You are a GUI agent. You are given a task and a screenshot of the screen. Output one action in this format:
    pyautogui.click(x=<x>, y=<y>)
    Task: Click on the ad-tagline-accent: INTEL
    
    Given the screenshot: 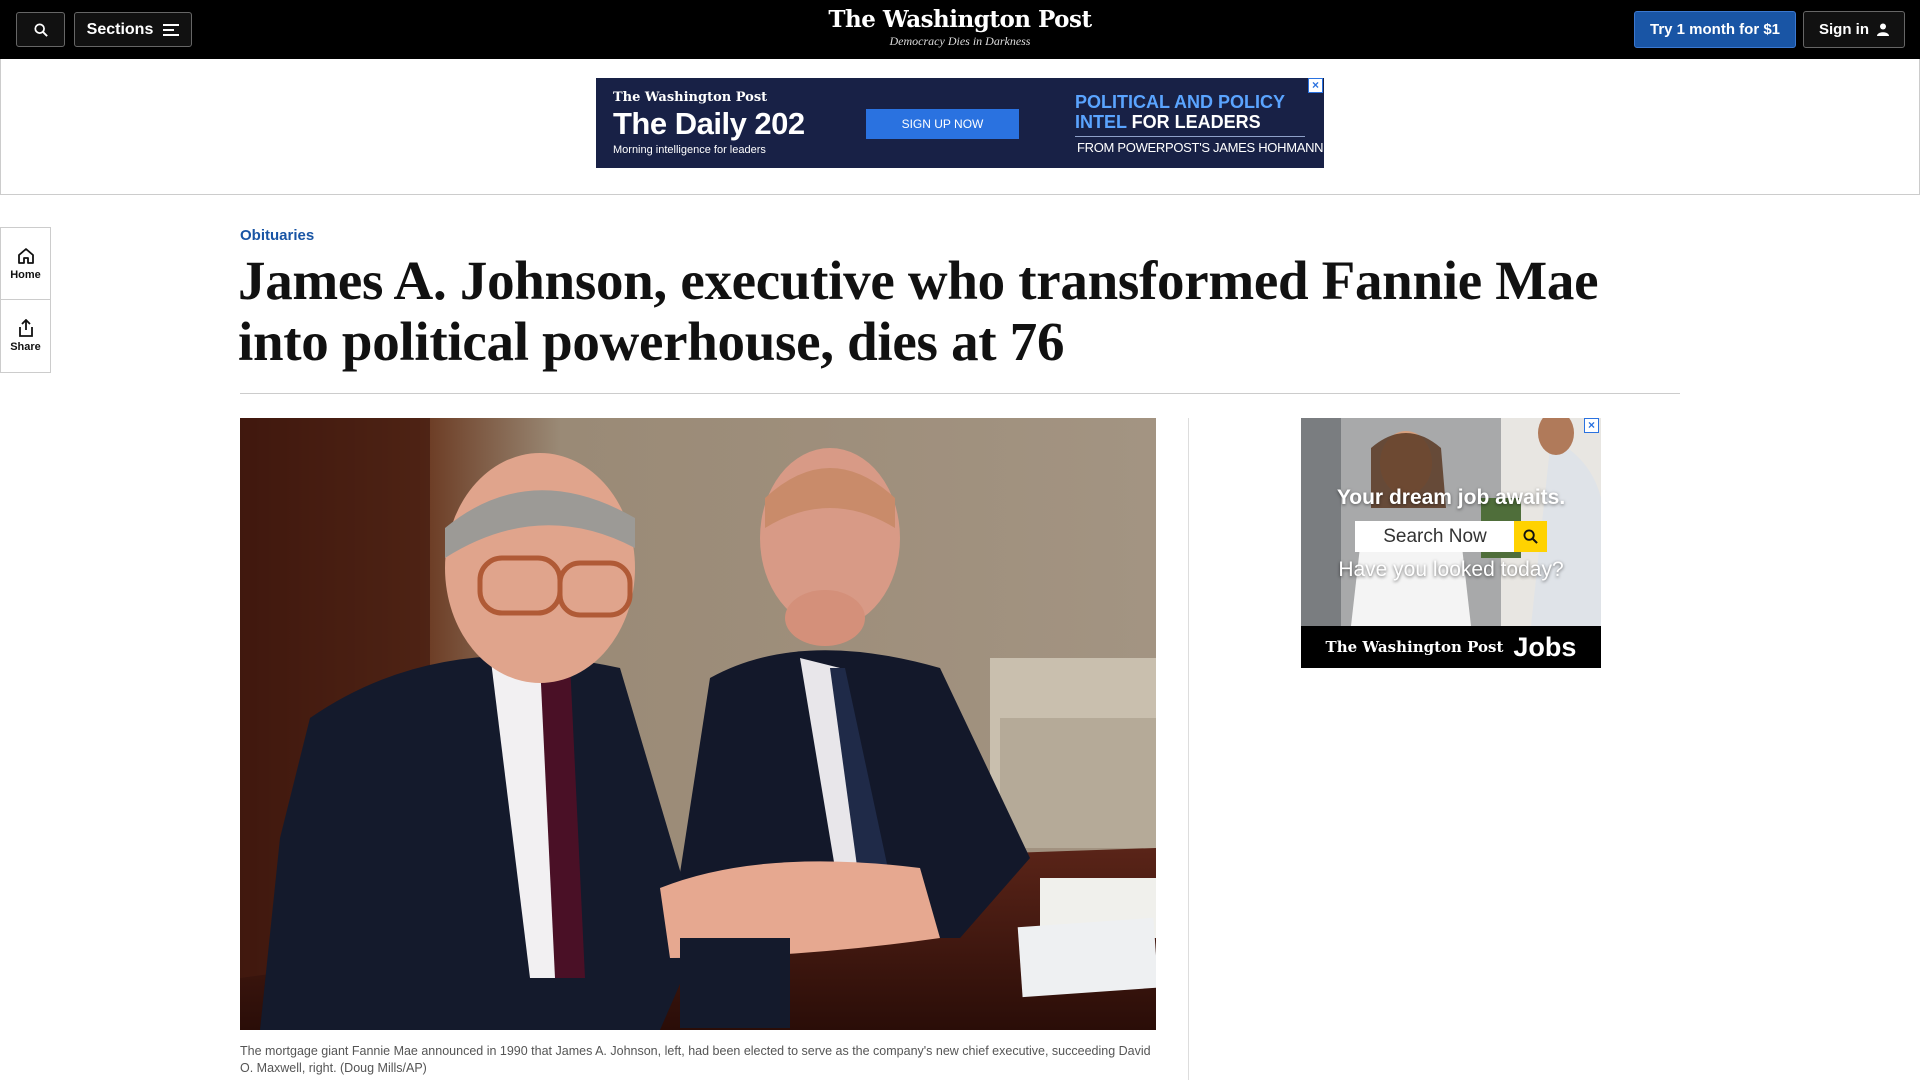 What is the action you would take?
    pyautogui.click(x=1101, y=122)
    